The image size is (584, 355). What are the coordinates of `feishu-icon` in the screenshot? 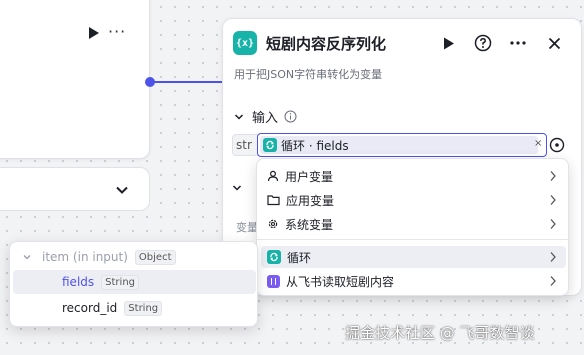 It's located at (273, 281).